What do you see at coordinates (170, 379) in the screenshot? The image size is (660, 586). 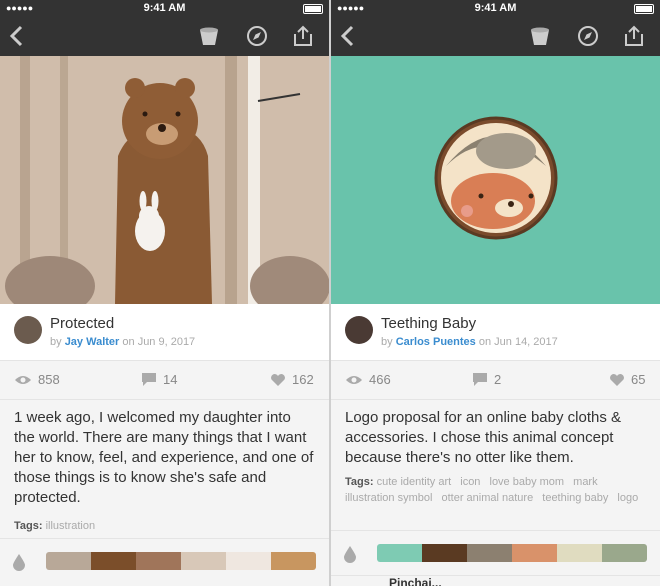 I see `comments-count: 14` at bounding box center [170, 379].